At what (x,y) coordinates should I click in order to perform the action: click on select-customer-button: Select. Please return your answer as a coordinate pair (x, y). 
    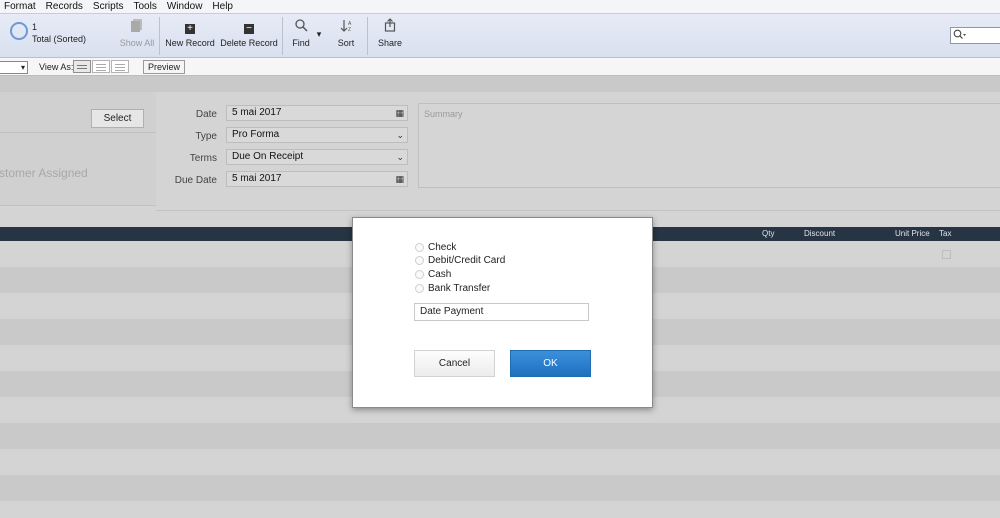
    Looking at the image, I should click on (117, 118).